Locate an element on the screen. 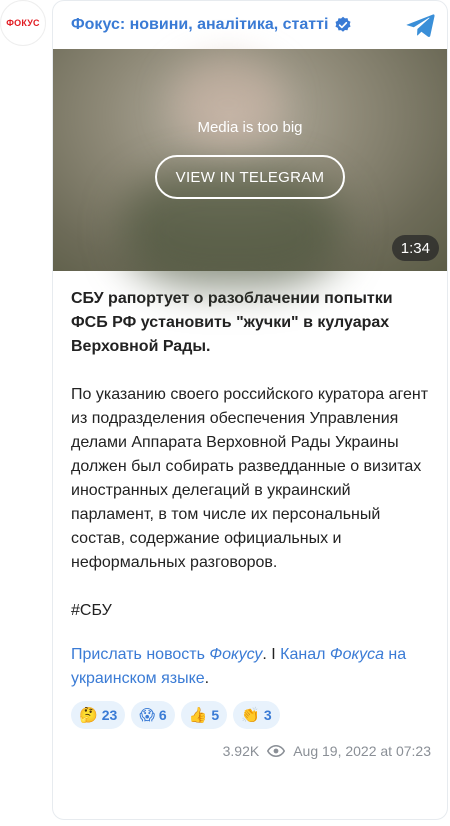 The height and width of the screenshot is (826, 450). reaction-count: 6 is located at coordinates (162, 715).